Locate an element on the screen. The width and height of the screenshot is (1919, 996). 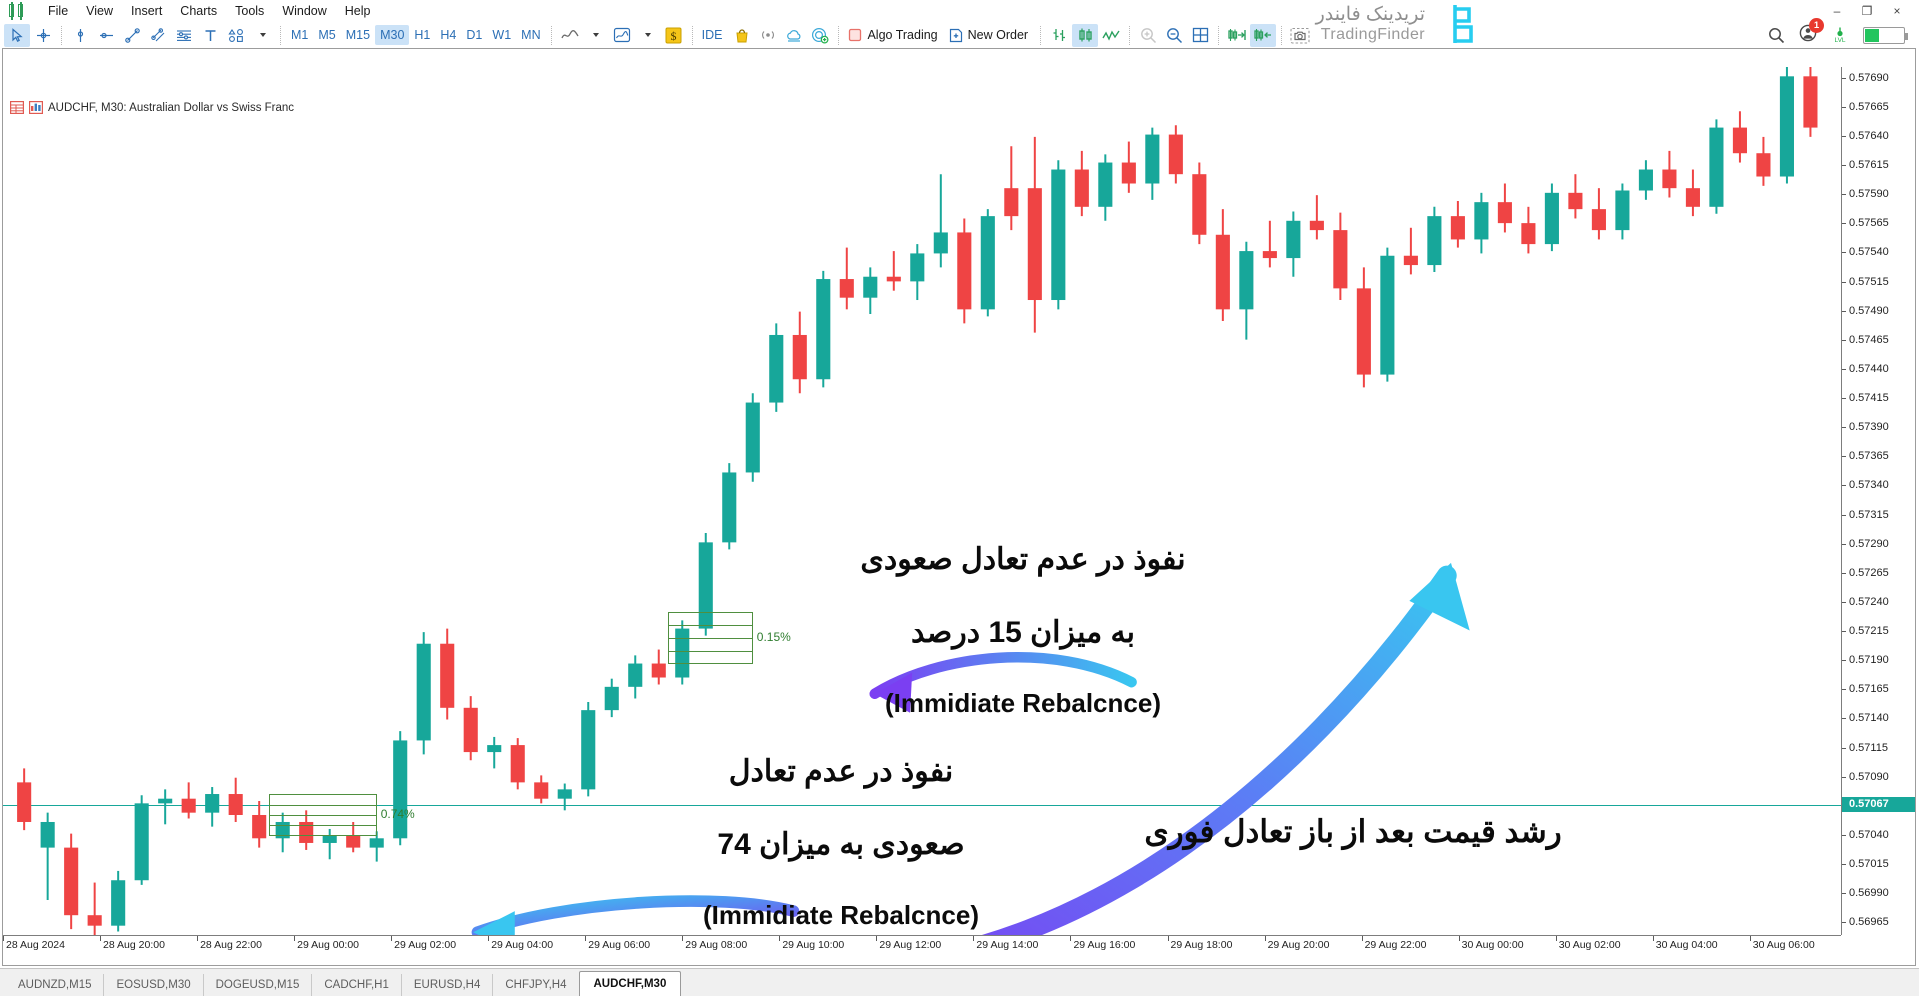
price-tick: 0.57140 is located at coordinates (1878, 718).